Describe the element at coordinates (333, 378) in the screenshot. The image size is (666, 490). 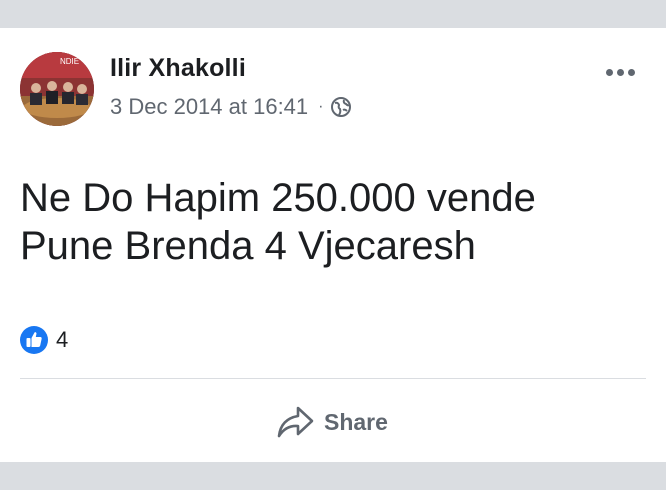
I see `divider` at that location.